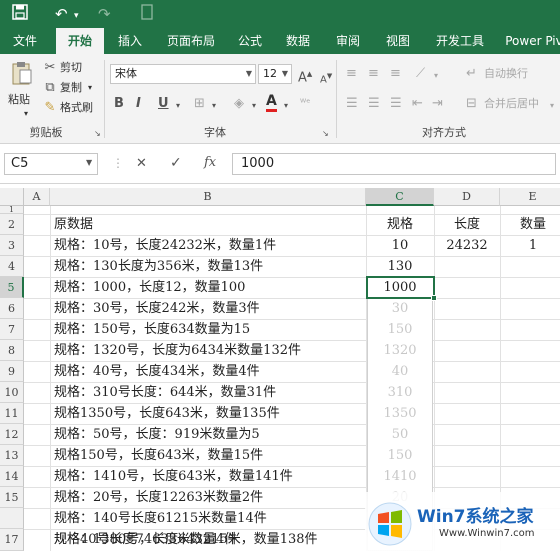 This screenshot has width=560, height=554. Describe the element at coordinates (12, 350) in the screenshot. I see `row-header-8: 8` at that location.